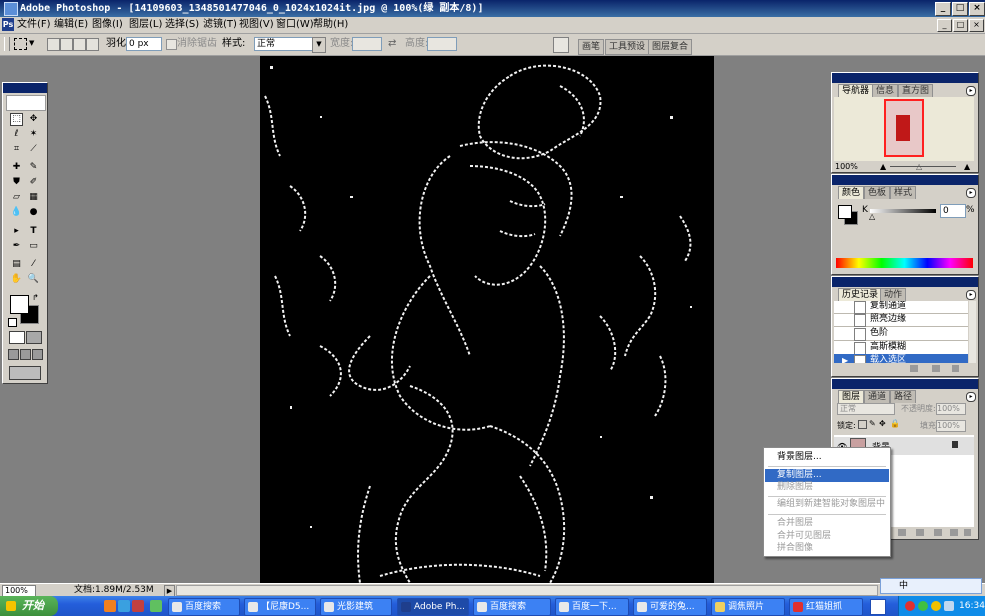  What do you see at coordinates (34, 337) in the screenshot?
I see `quickmask-mode-icon` at bounding box center [34, 337].